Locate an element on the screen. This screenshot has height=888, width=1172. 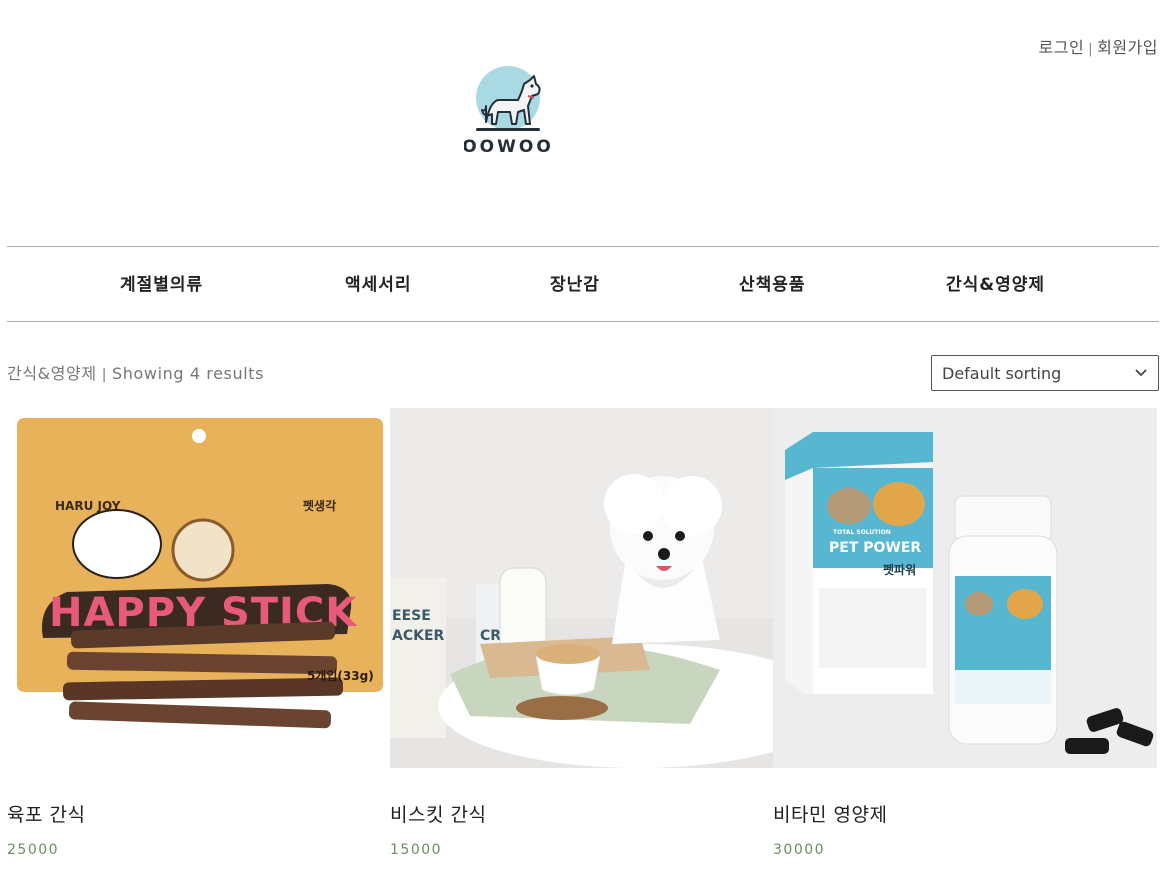
image-bag-line2: ACKER is located at coordinates (418, 636).